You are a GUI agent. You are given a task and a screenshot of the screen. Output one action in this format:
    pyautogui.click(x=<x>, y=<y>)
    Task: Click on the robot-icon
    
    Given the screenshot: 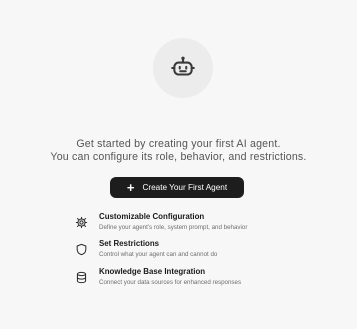 What is the action you would take?
    pyautogui.click(x=183, y=68)
    